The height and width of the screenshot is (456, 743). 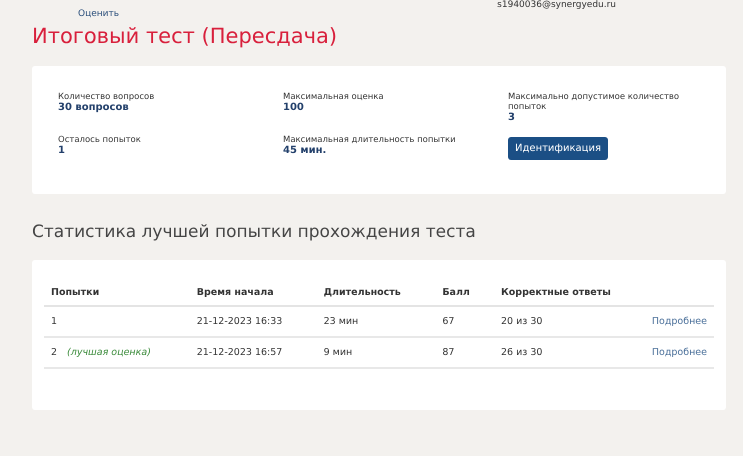 I want to click on info-label: Осталось попыток, so click(x=100, y=140).